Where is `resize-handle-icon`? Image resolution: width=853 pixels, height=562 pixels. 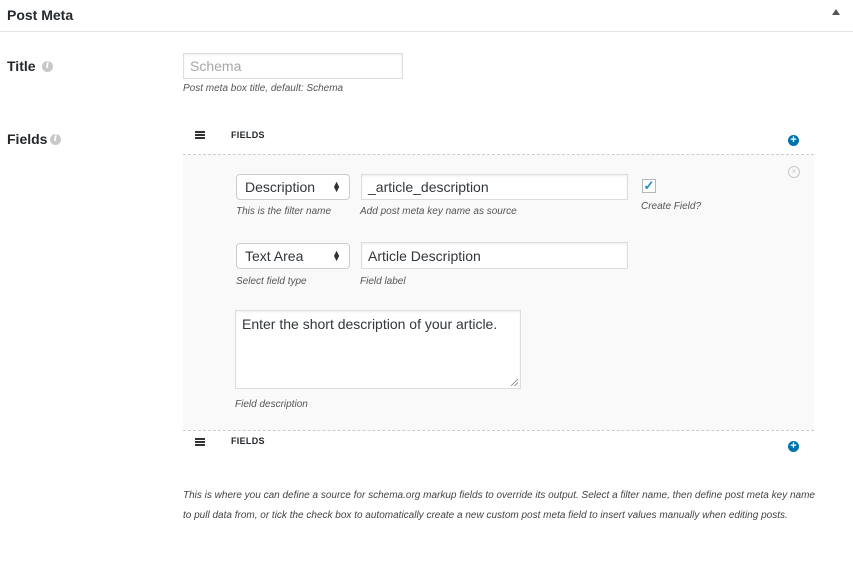 resize-handle-icon is located at coordinates (514, 382).